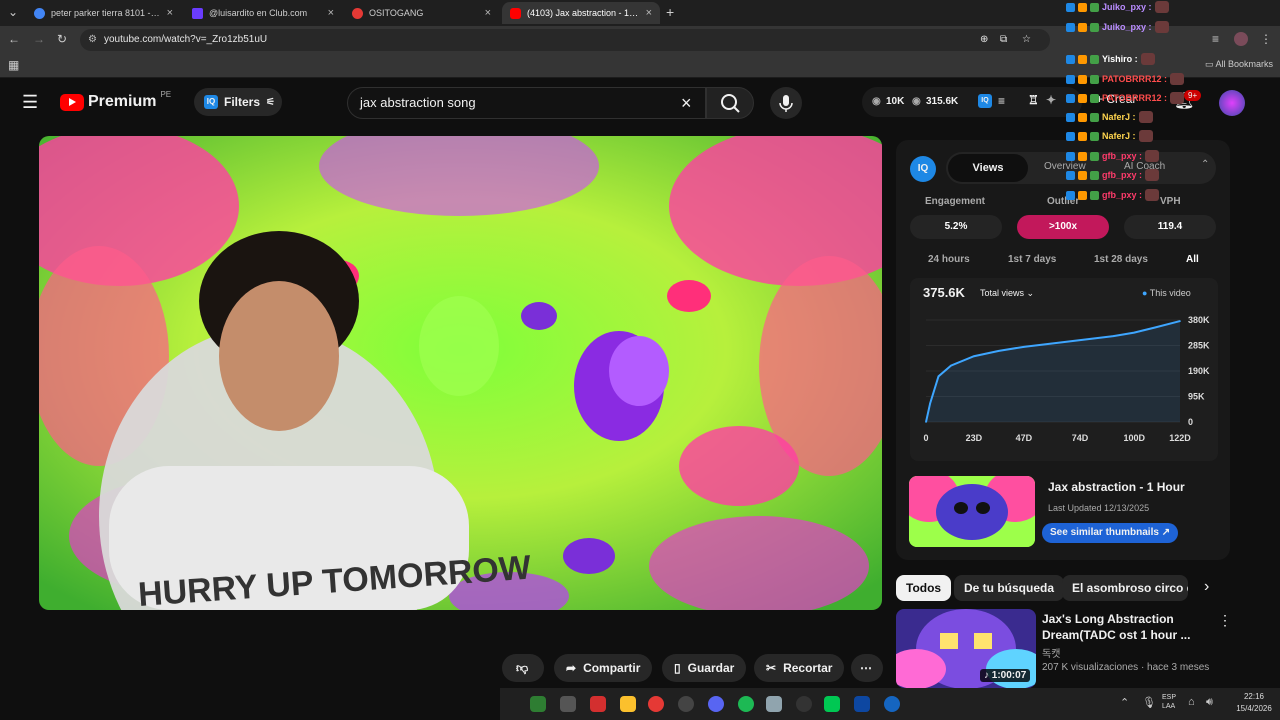 This screenshot has width=1280, height=720. Describe the element at coordinates (1002, 293) in the screenshot. I see `total-views-label: Total views` at that location.